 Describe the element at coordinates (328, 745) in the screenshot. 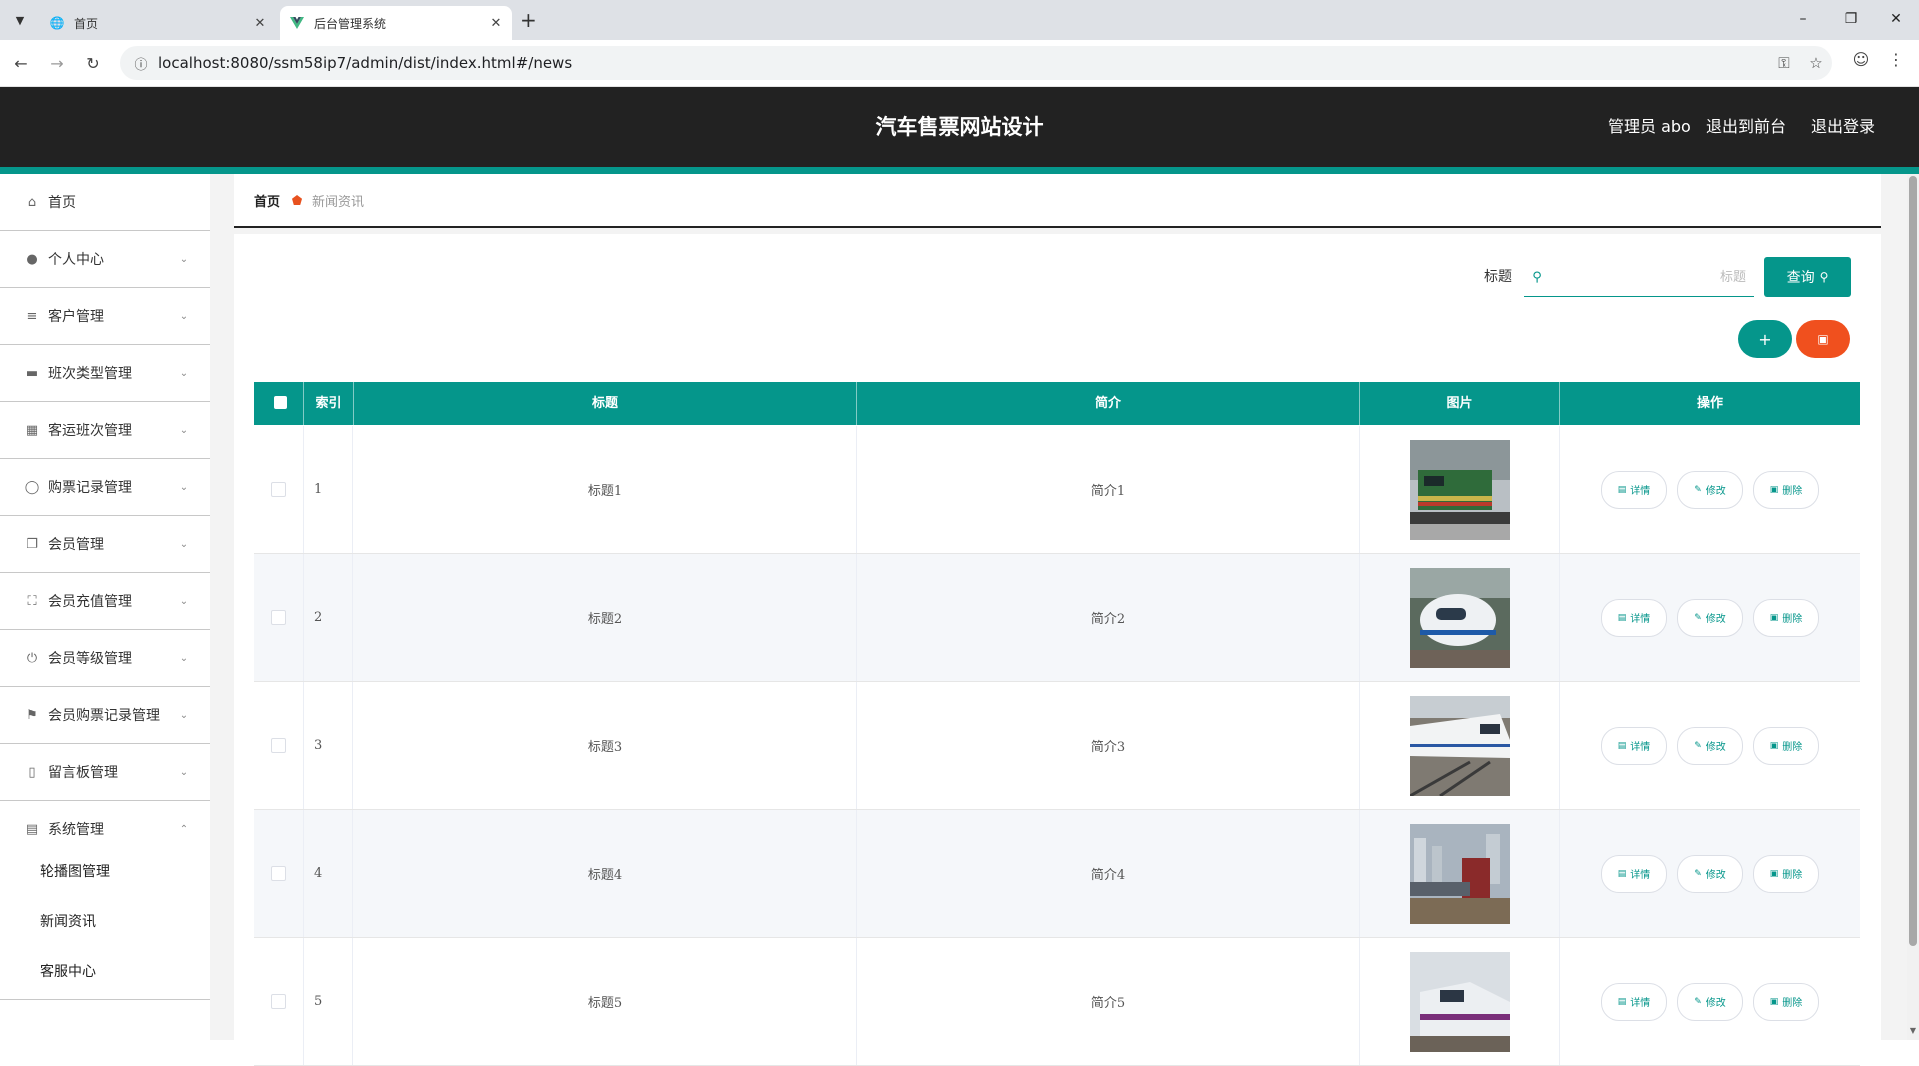

I see `row-index: 3` at that location.